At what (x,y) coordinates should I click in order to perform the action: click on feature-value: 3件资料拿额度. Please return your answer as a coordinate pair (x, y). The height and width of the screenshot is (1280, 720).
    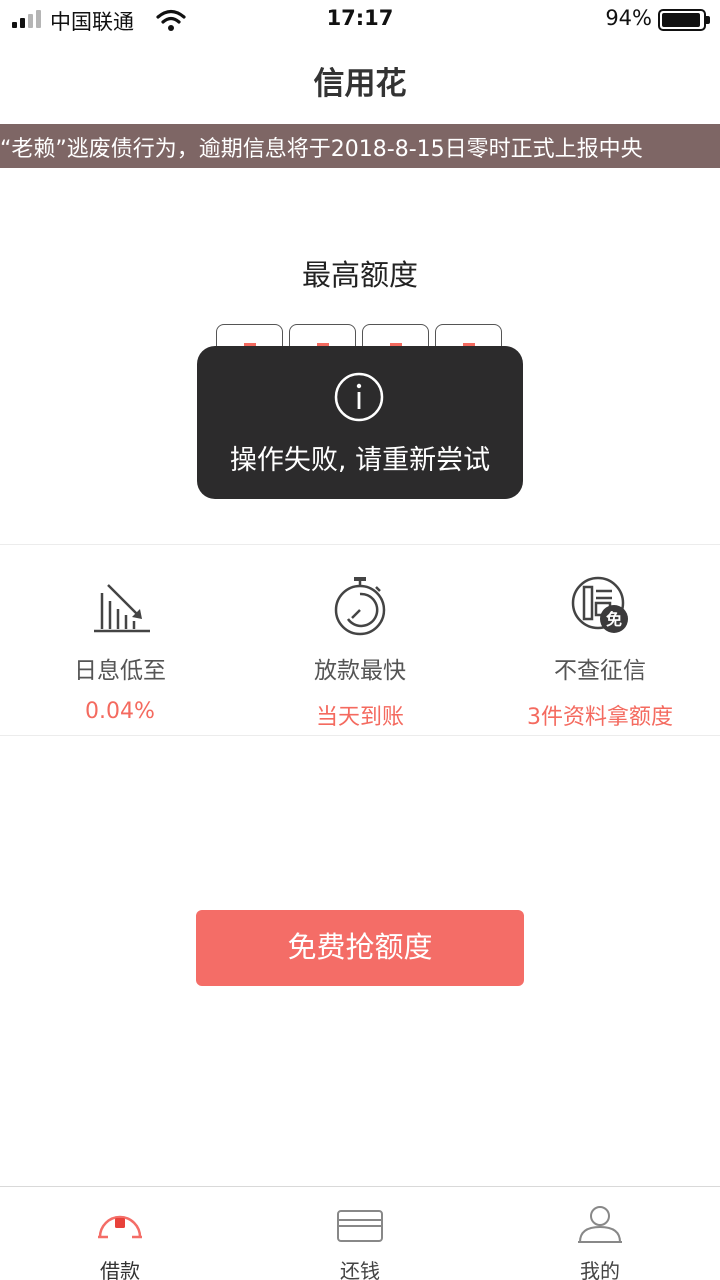
    Looking at the image, I should click on (600, 717).